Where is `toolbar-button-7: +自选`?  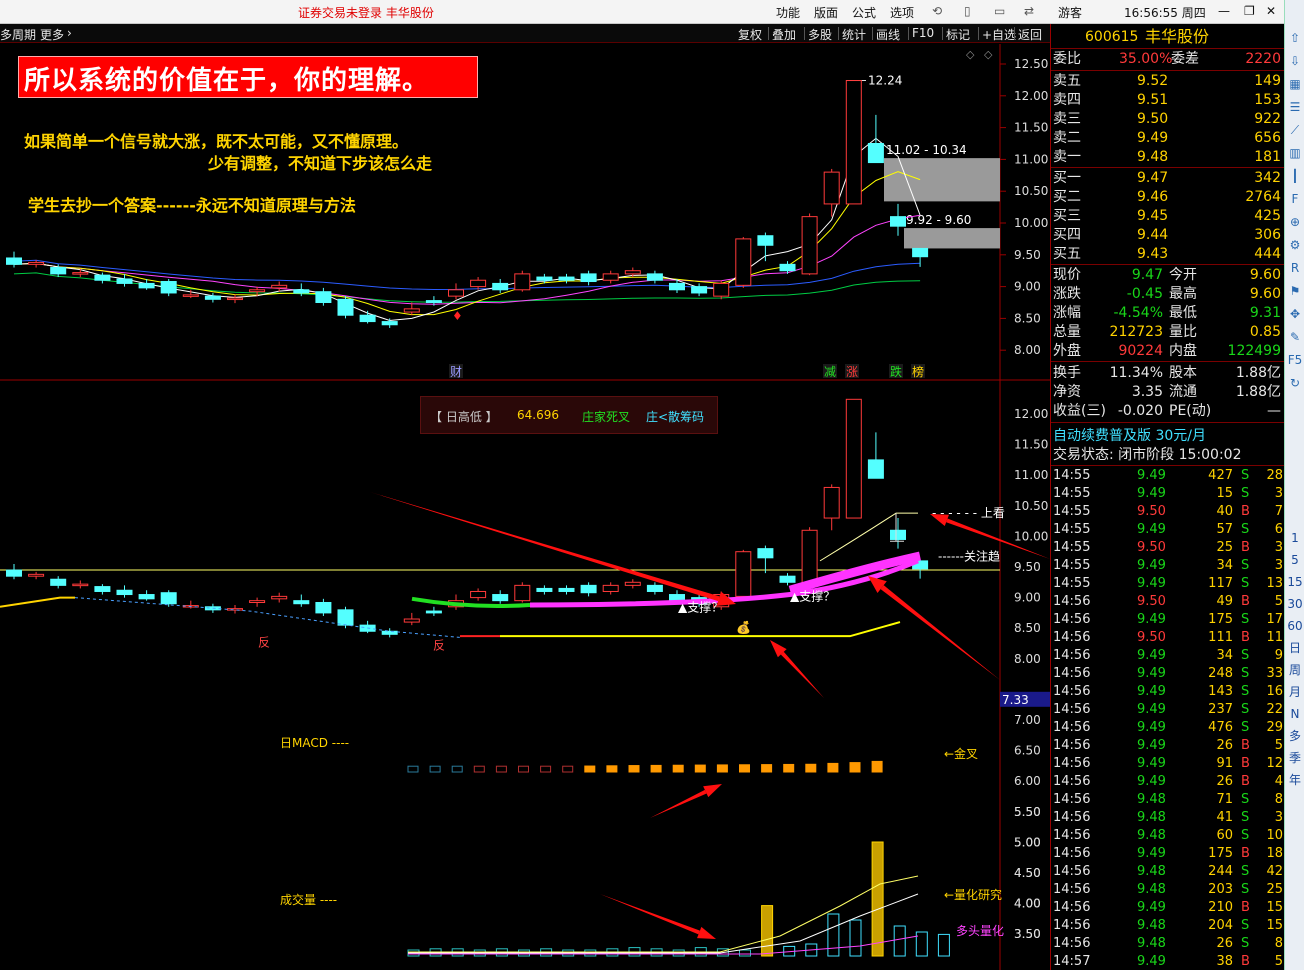
toolbar-button-7: +自选 is located at coordinates (999, 34).